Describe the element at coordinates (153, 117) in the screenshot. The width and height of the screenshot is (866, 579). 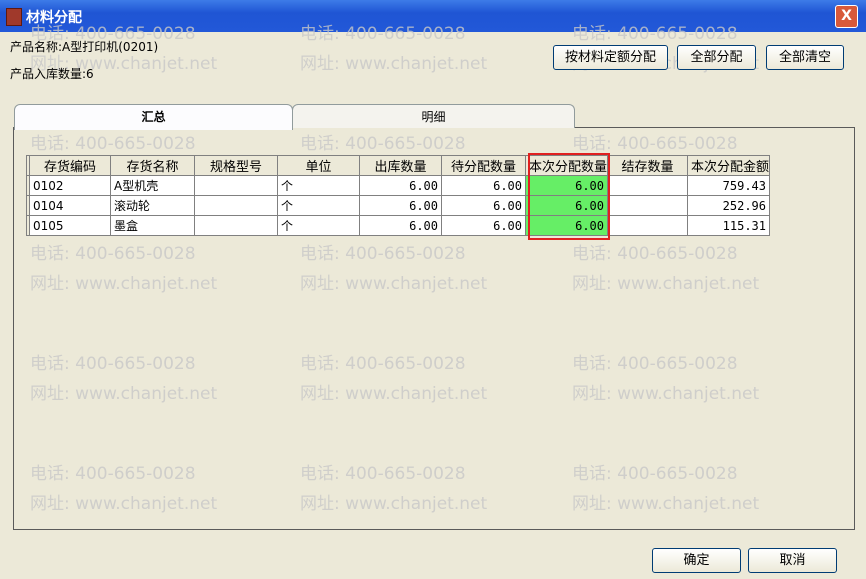
I see `tab-summary: 汇总` at that location.